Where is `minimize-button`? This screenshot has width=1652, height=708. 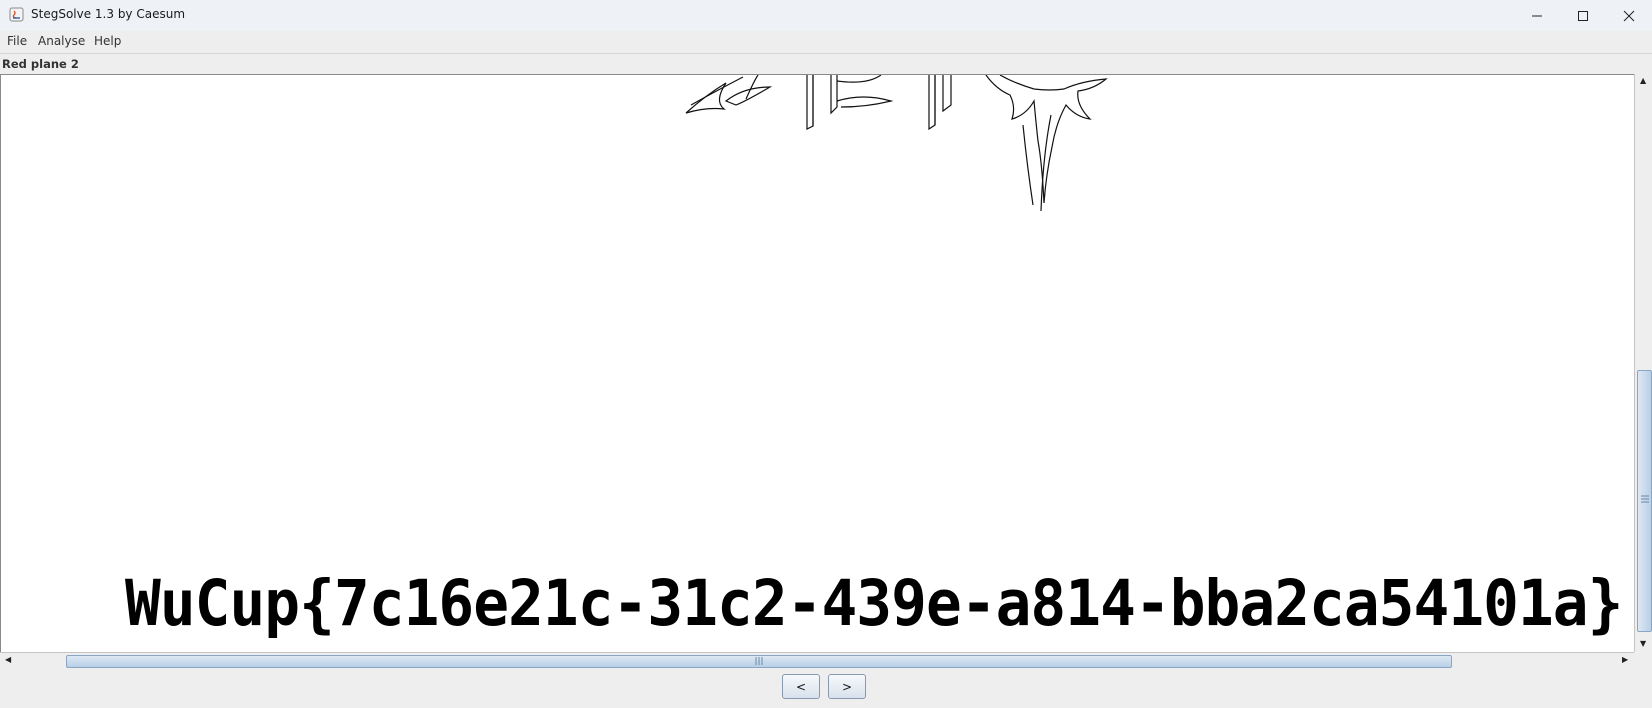
minimize-button is located at coordinates (1537, 15).